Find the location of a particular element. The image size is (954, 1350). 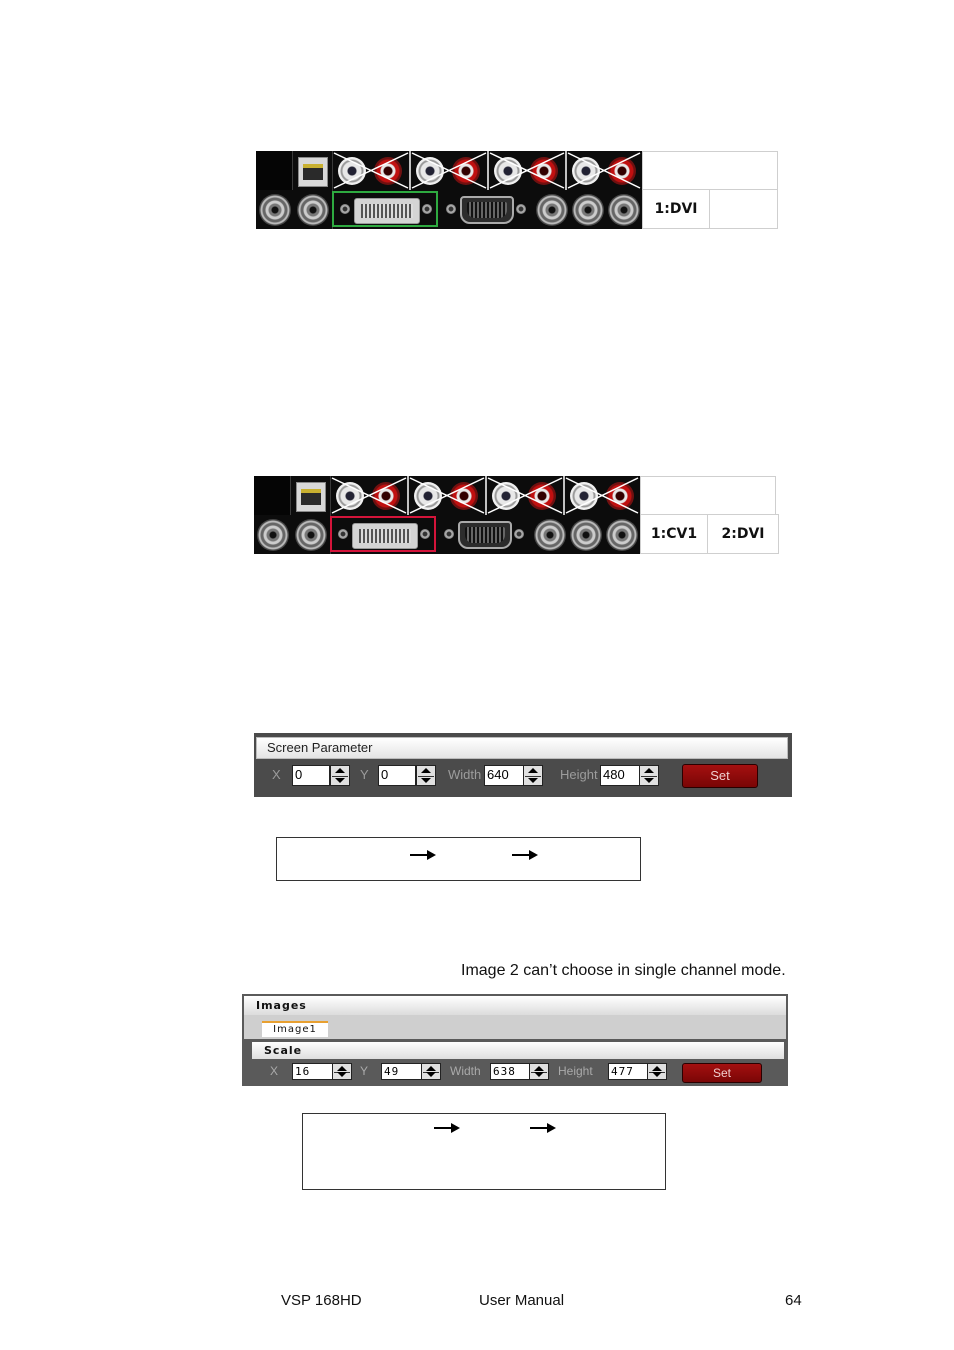

y-input: 49 is located at coordinates (402, 1071).